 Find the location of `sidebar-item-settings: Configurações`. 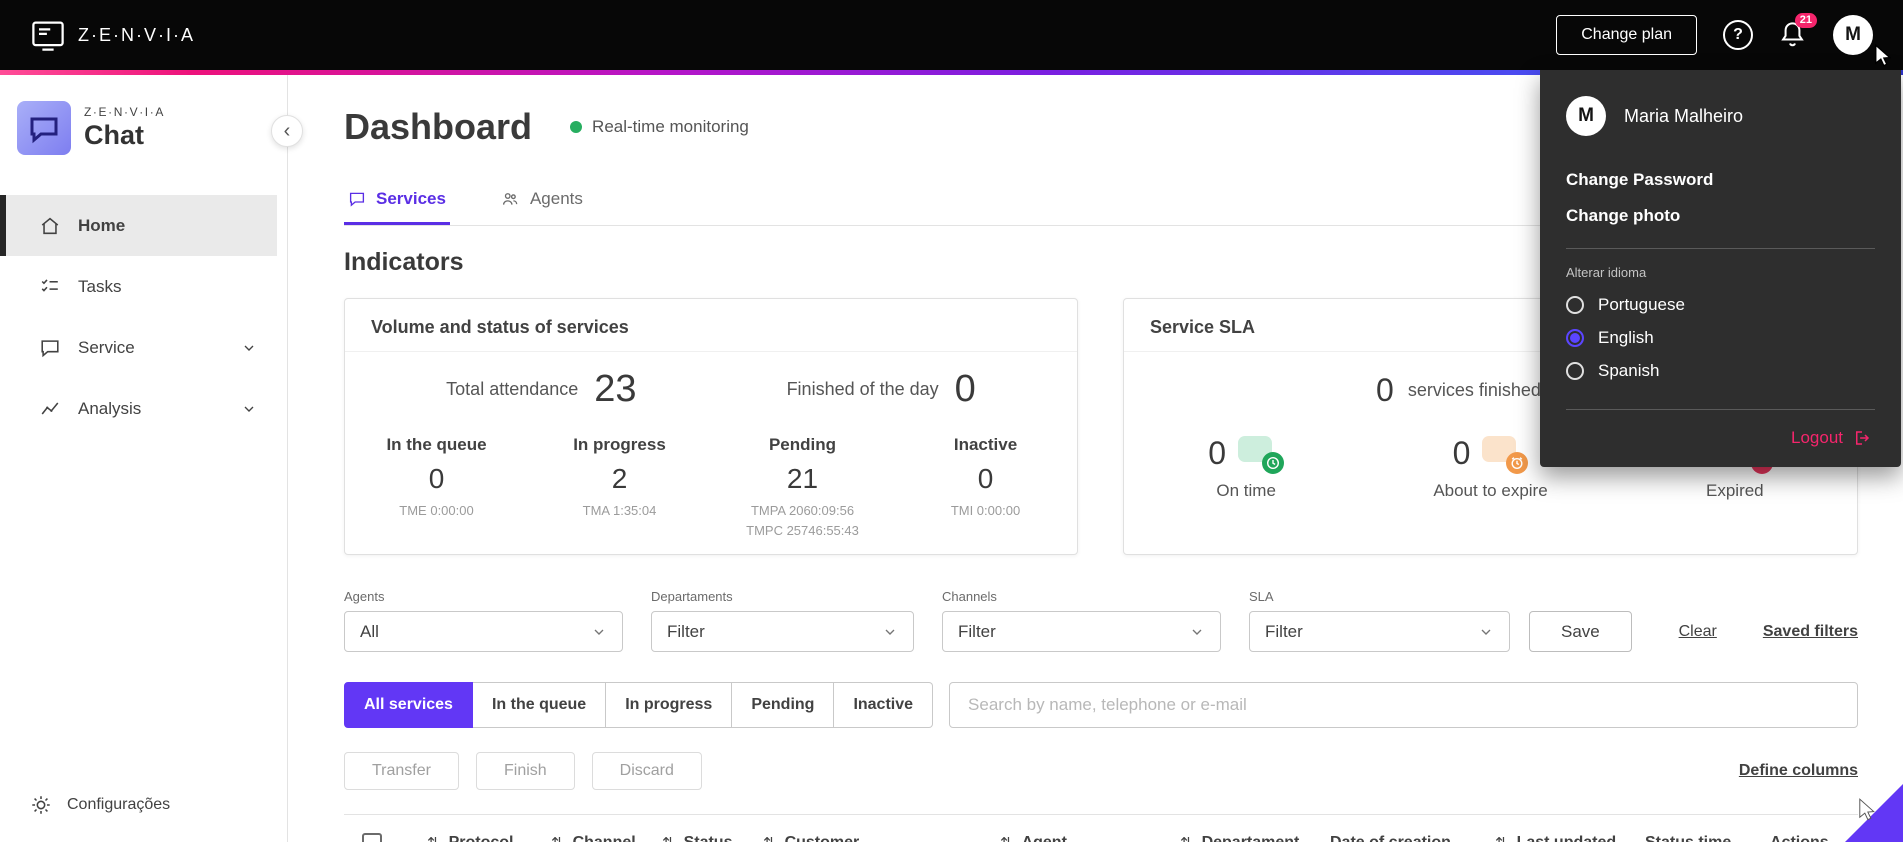

sidebar-item-settings: Configurações is located at coordinates (143, 808).